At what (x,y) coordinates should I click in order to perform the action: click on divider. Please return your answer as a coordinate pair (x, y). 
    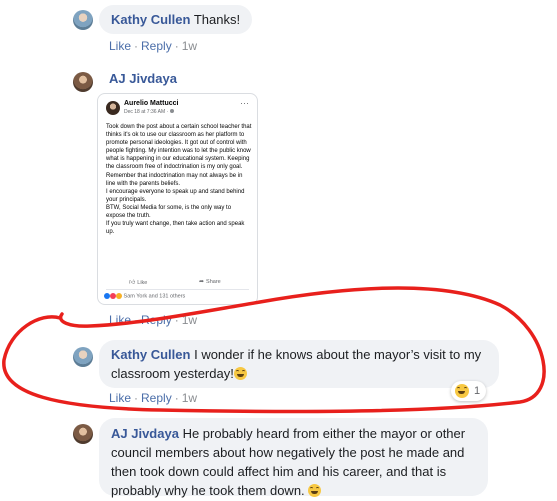
    Looking at the image, I should click on (177, 289).